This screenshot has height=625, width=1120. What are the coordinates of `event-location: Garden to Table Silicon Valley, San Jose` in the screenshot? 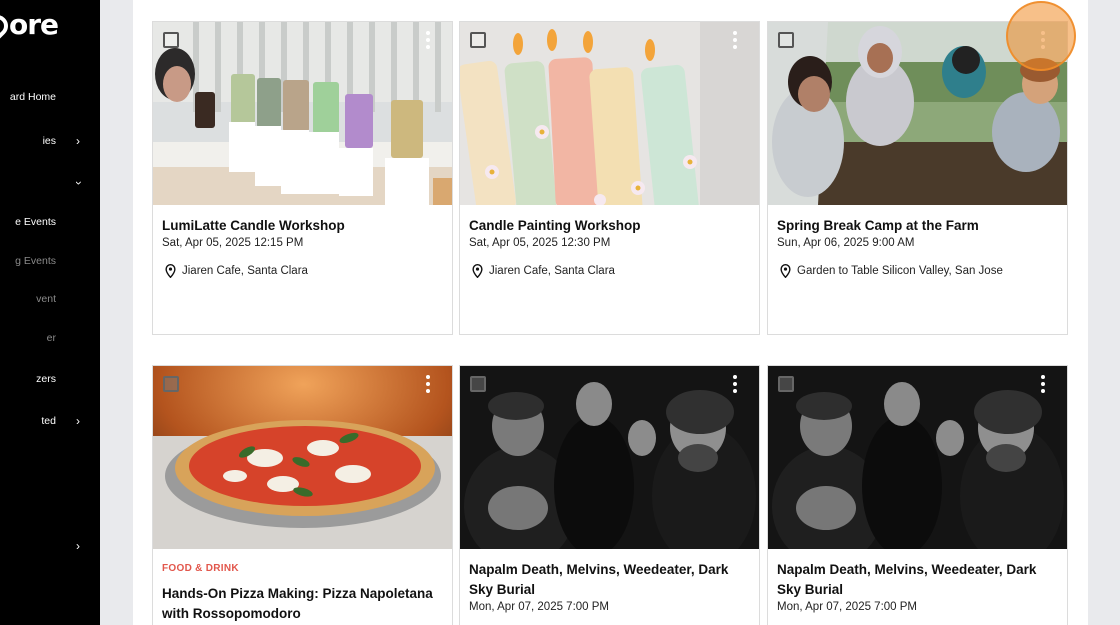 It's located at (918, 271).